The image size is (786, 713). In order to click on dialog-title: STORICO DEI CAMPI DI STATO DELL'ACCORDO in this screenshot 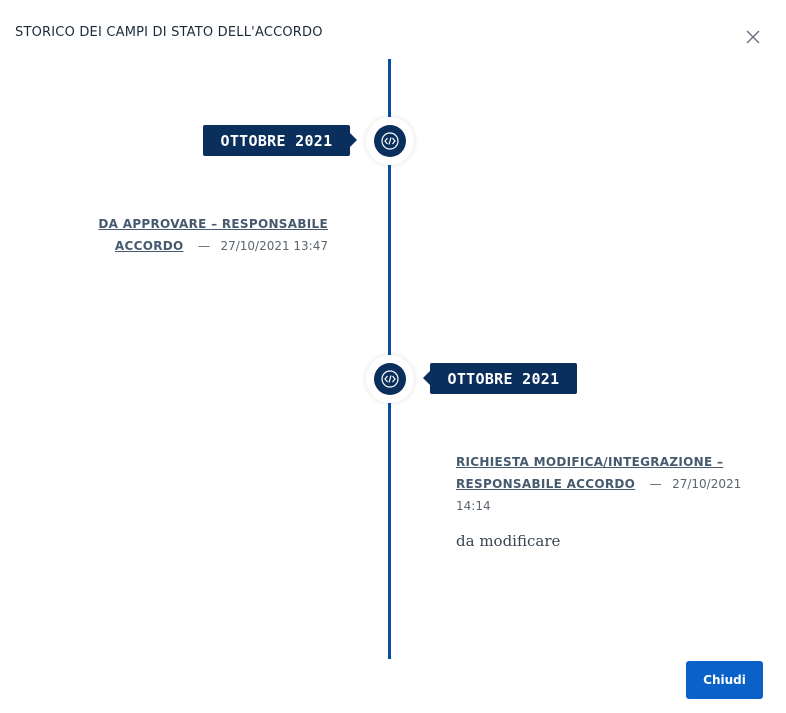, I will do `click(169, 32)`.